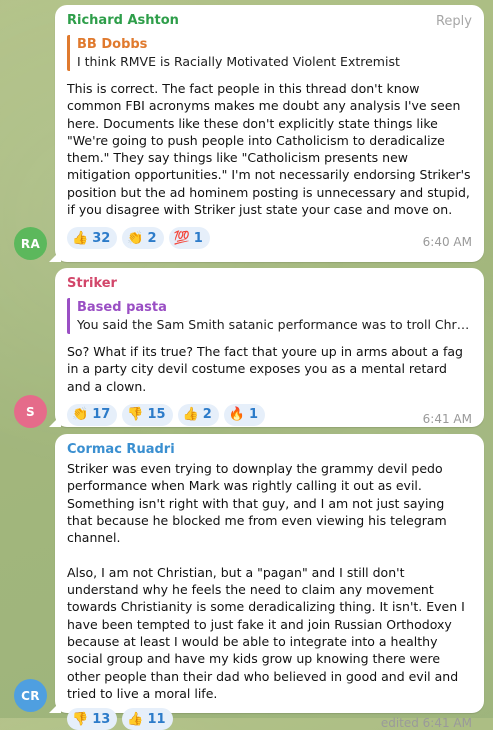  Describe the element at coordinates (454, 21) in the screenshot. I see `reply-button: Reply` at that location.